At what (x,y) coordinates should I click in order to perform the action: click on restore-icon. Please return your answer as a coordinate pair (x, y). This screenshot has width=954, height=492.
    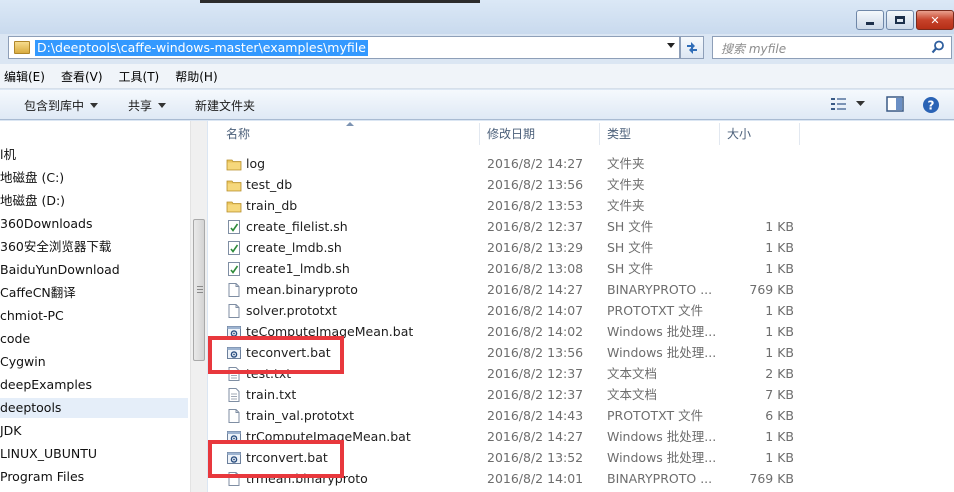
    Looking at the image, I should click on (900, 20).